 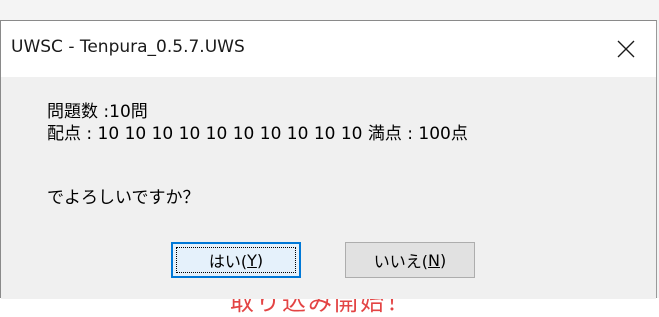 What do you see at coordinates (228, 261) in the screenshot?
I see `yes-label: はい(` at bounding box center [228, 261].